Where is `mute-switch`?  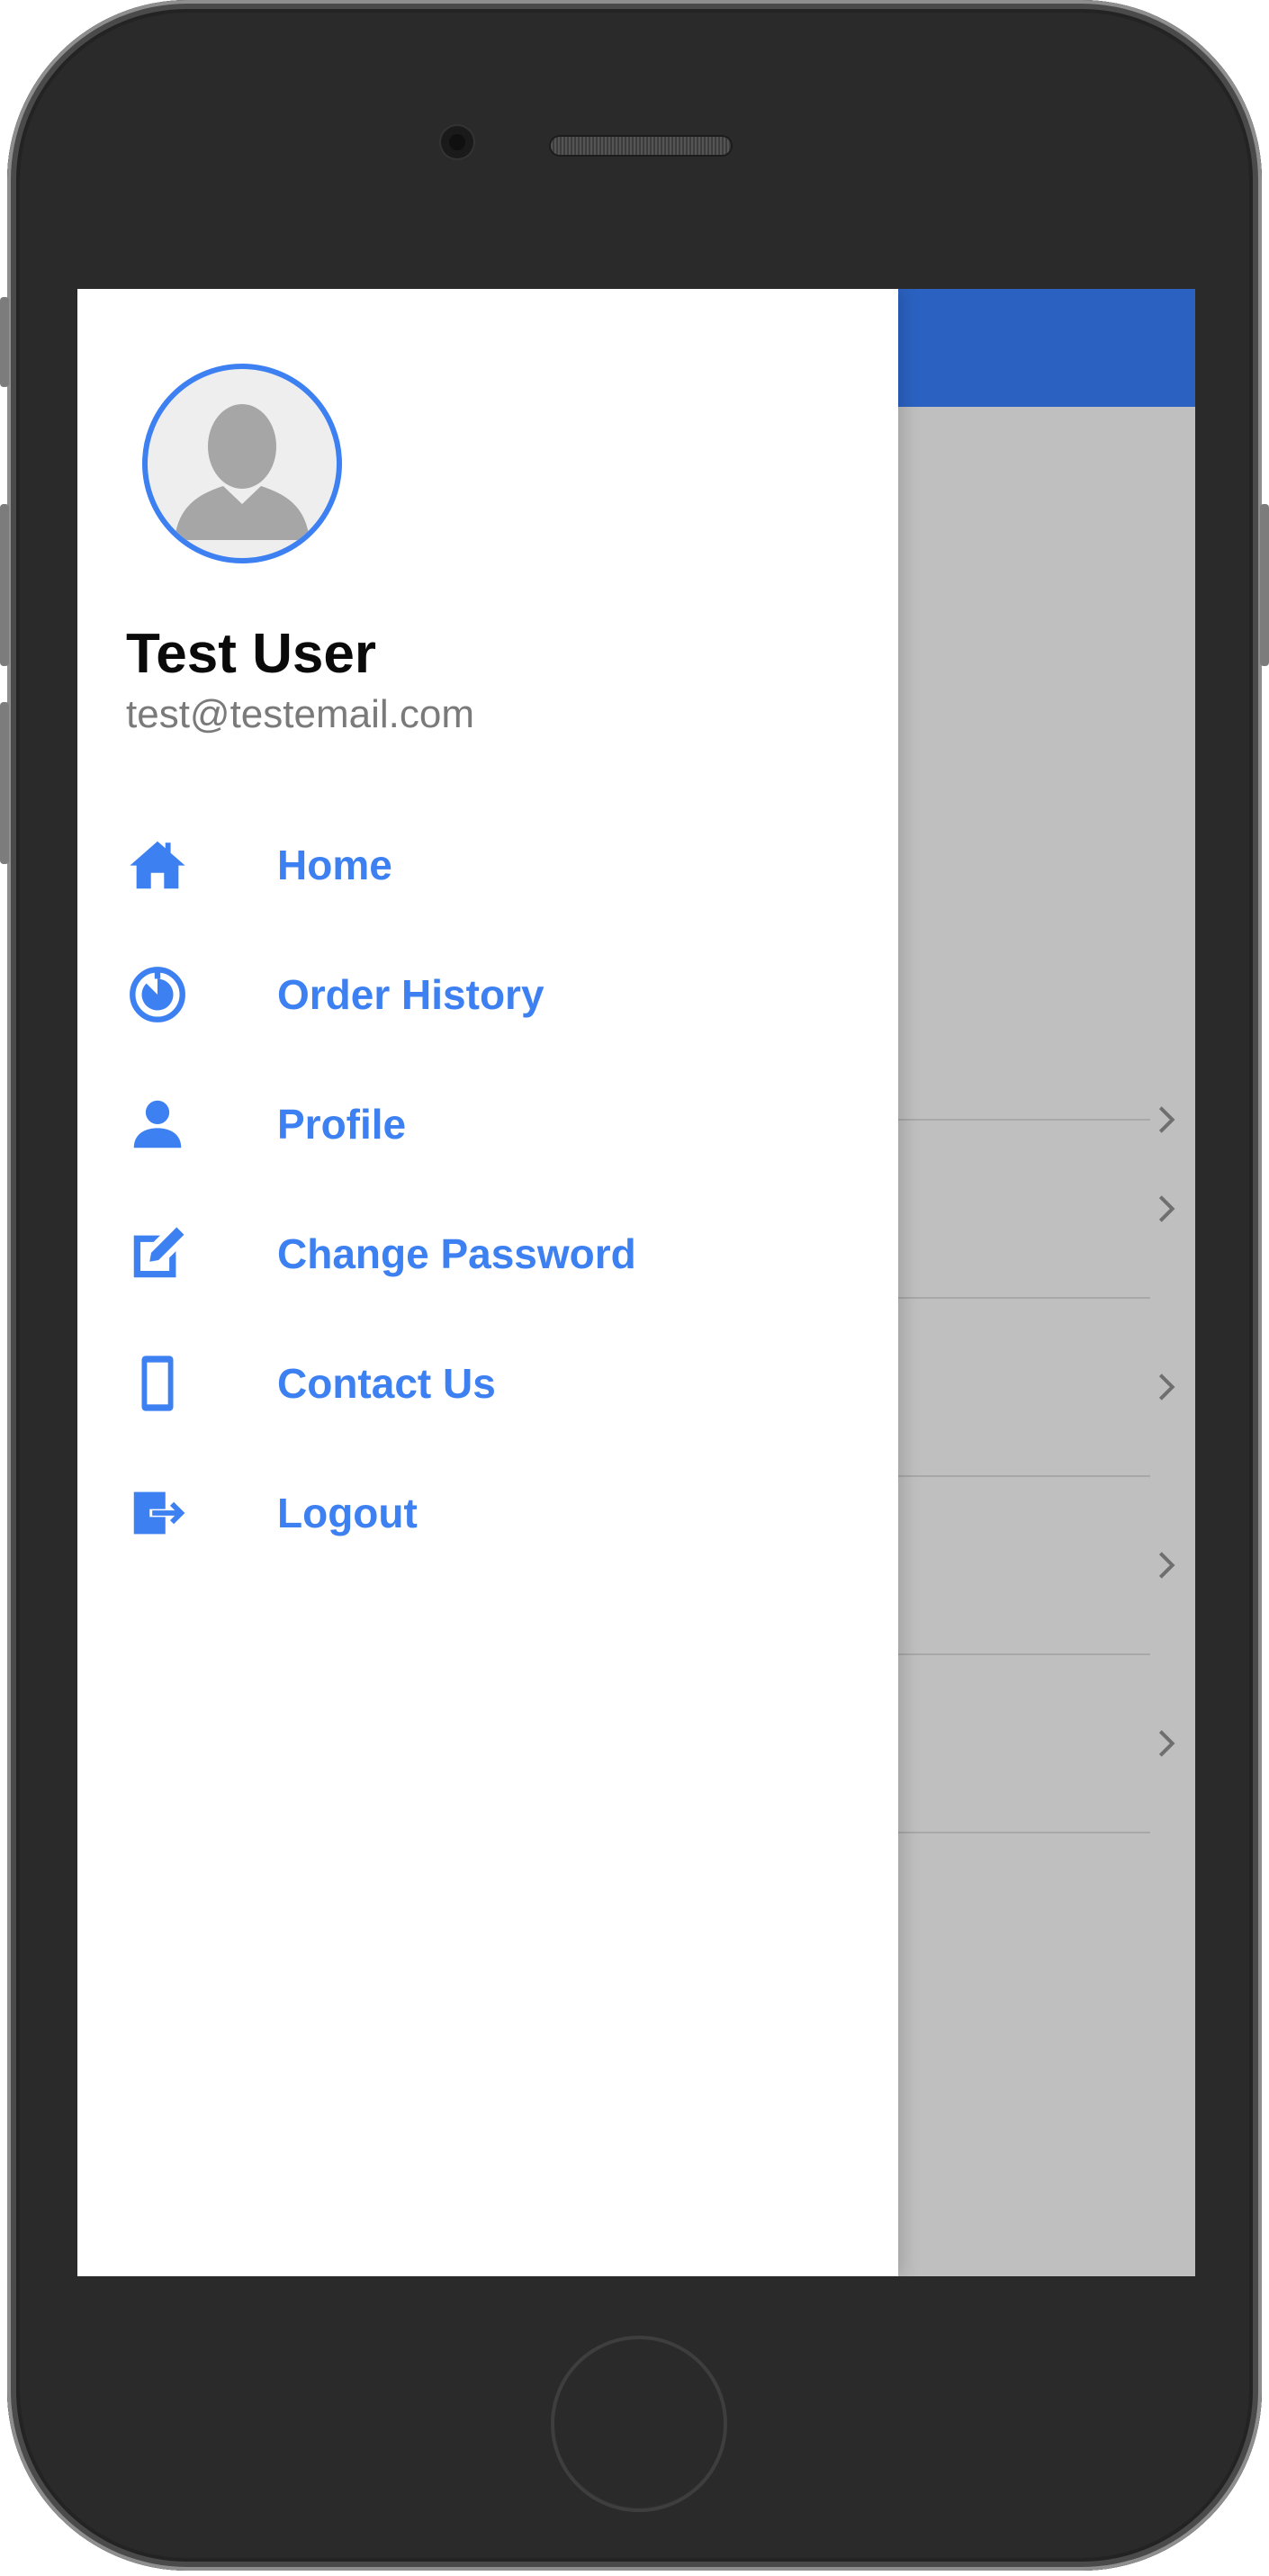 mute-switch is located at coordinates (4, 342).